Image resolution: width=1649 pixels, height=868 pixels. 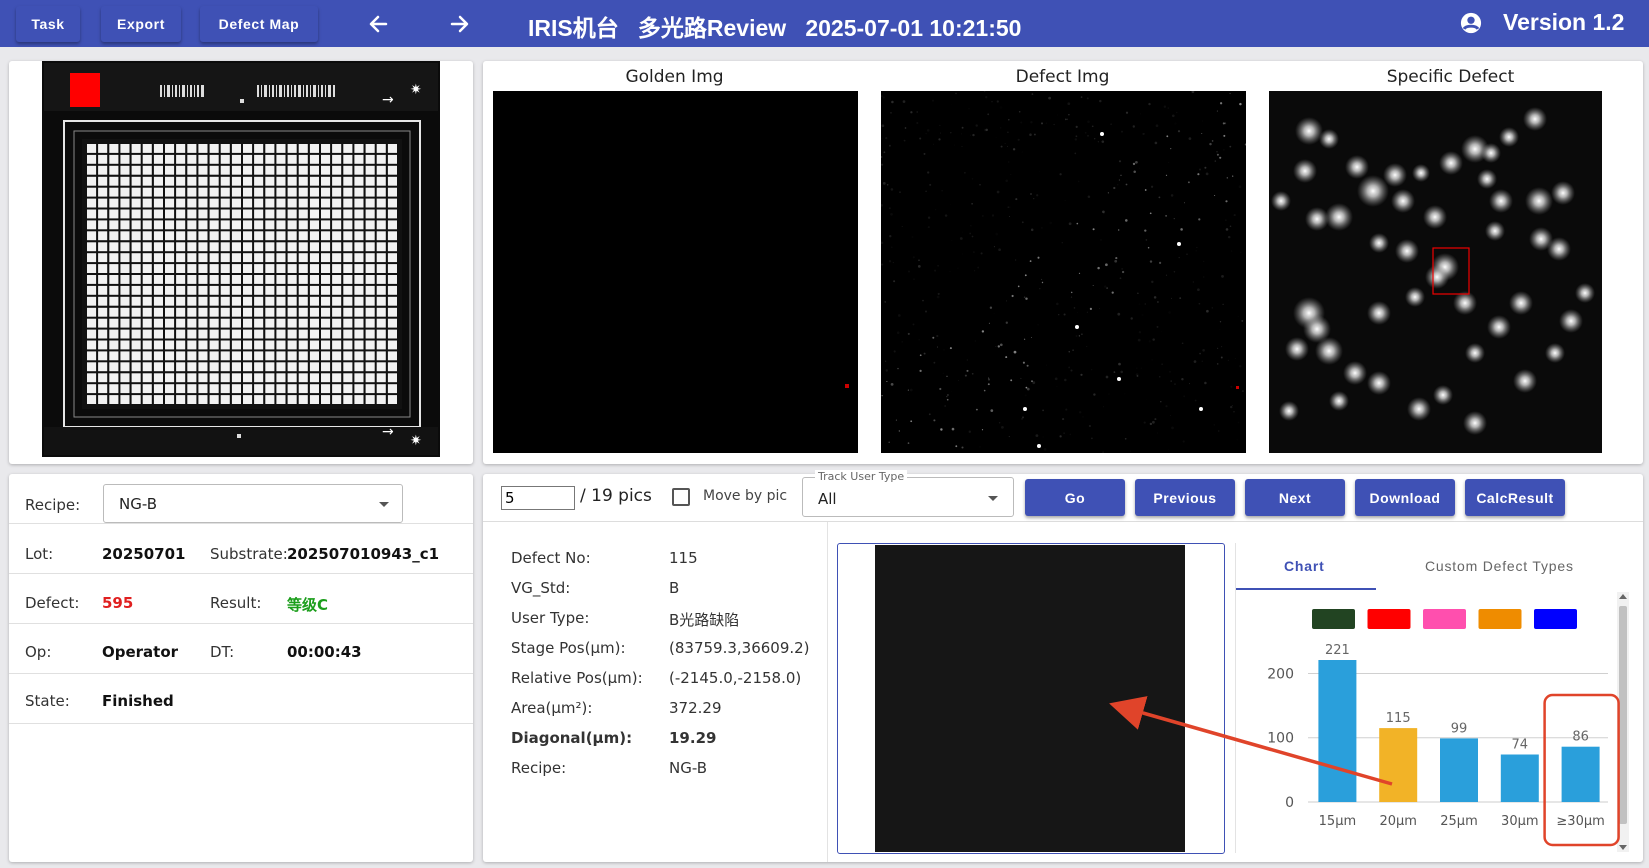 What do you see at coordinates (552, 708) in the screenshot?
I see `detail-label: Area(μm²):` at bounding box center [552, 708].